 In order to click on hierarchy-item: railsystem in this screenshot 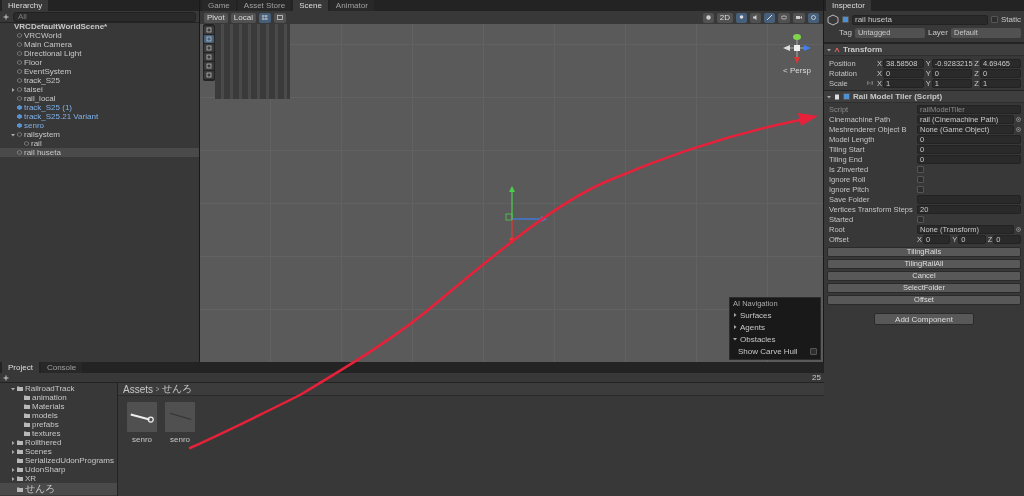, I will do `click(99, 134)`.